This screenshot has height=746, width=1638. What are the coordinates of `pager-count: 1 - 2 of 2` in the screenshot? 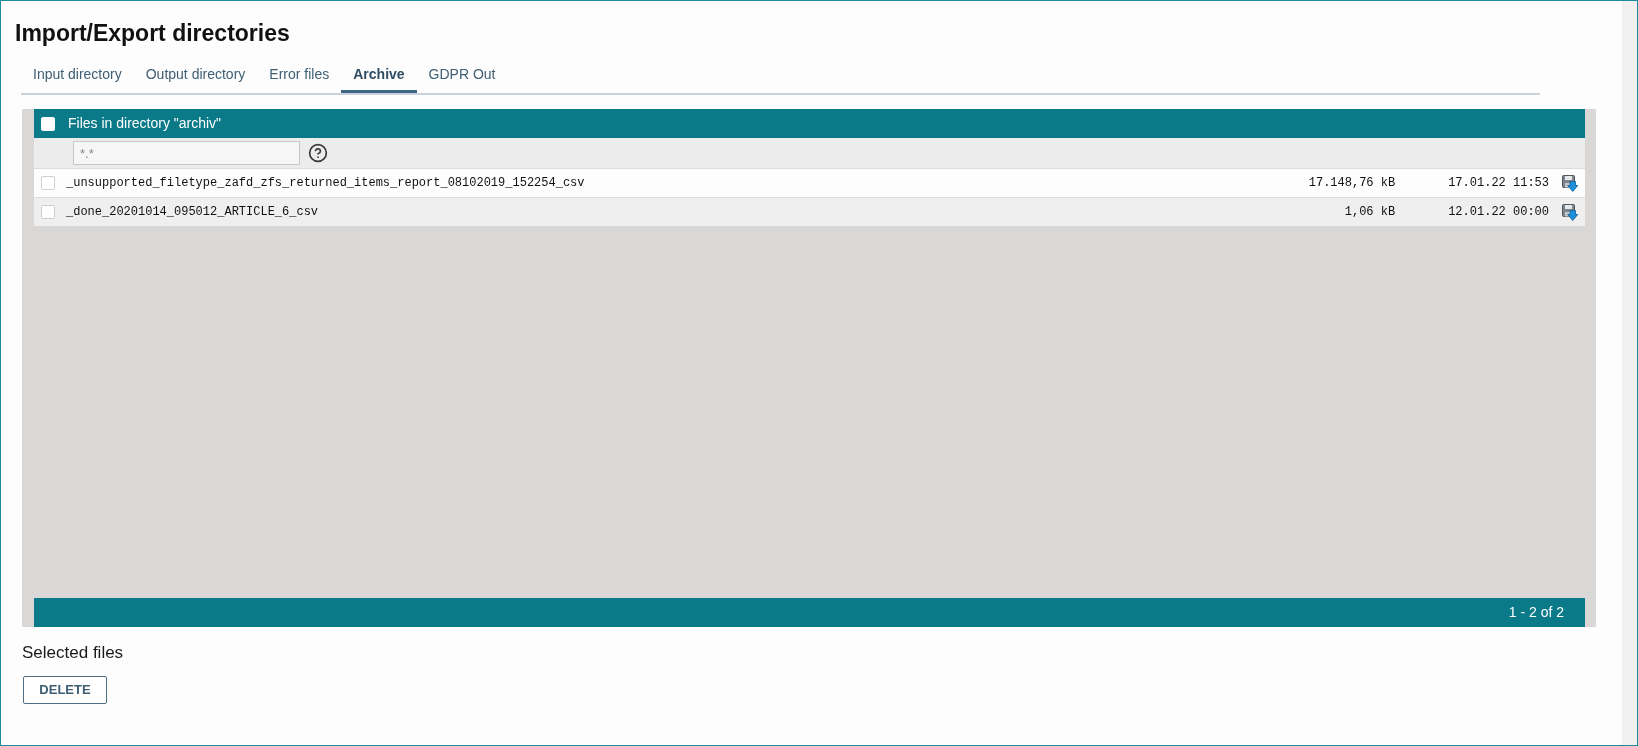 It's located at (1536, 612).